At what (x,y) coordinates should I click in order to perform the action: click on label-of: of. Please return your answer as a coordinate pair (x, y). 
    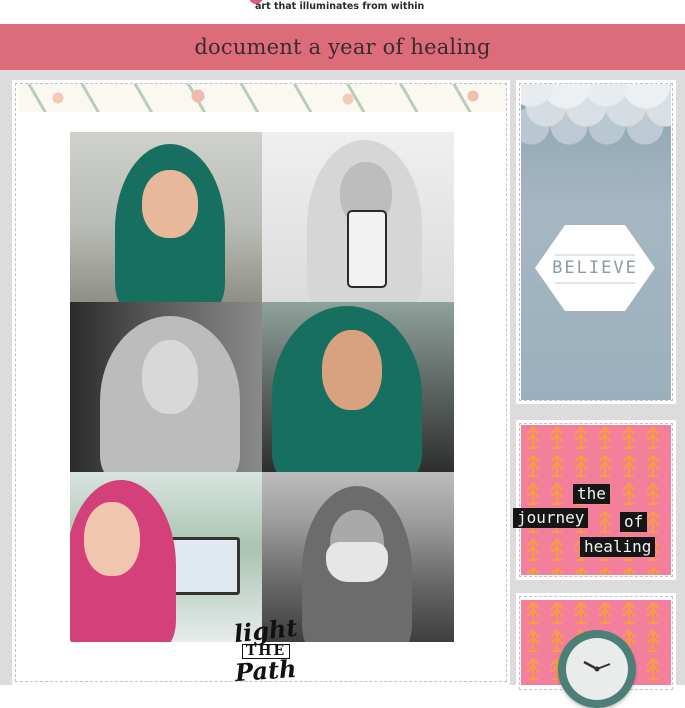
    Looking at the image, I should click on (634, 522).